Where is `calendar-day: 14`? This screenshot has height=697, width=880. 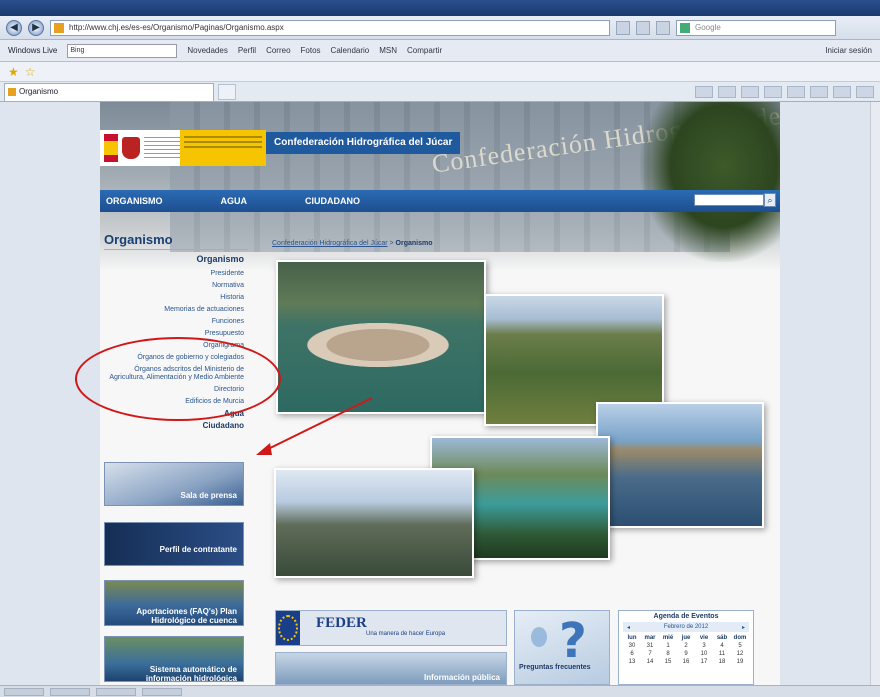
calendar-day: 14 is located at coordinates (650, 662).